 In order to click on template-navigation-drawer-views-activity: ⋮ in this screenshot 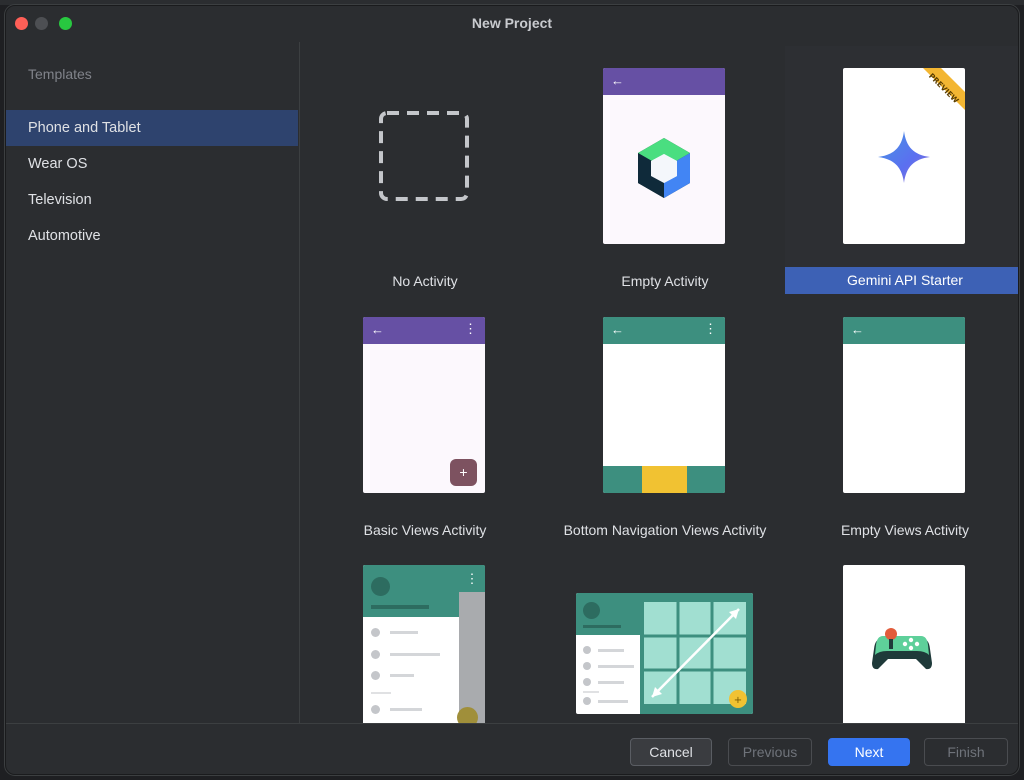, I will do `click(425, 635)`.